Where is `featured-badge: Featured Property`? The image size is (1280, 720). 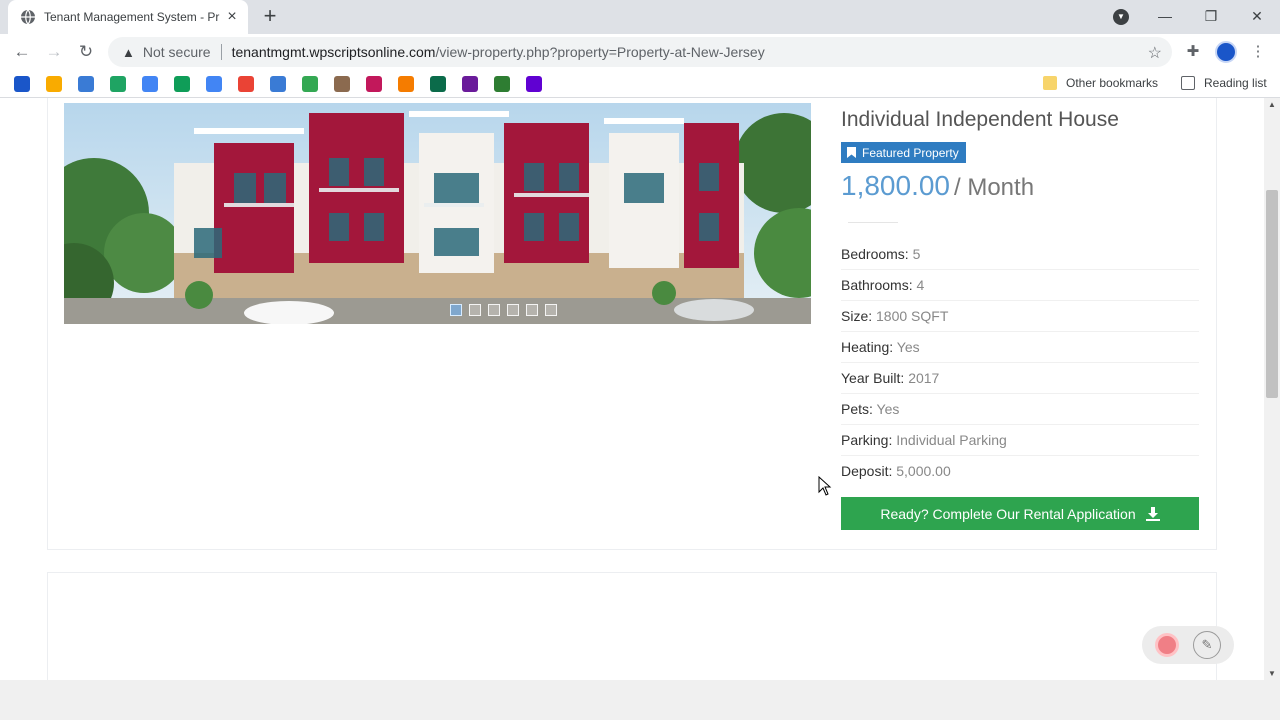 featured-badge: Featured Property is located at coordinates (903, 152).